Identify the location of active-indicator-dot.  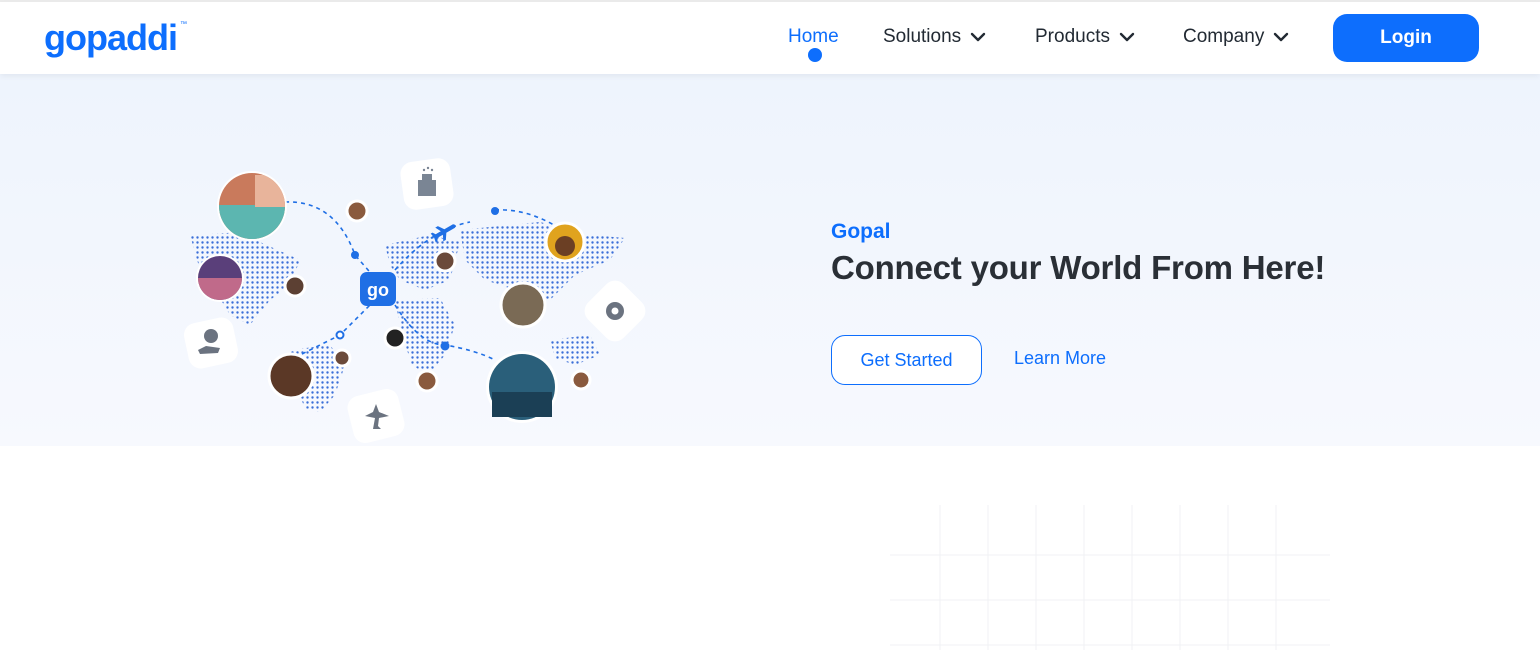
(815, 55).